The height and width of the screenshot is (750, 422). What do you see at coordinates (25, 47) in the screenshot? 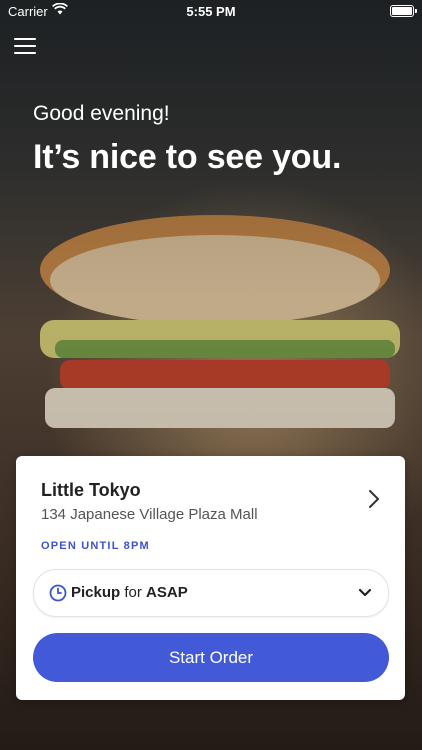
I see `hamburger-menu-icon` at bounding box center [25, 47].